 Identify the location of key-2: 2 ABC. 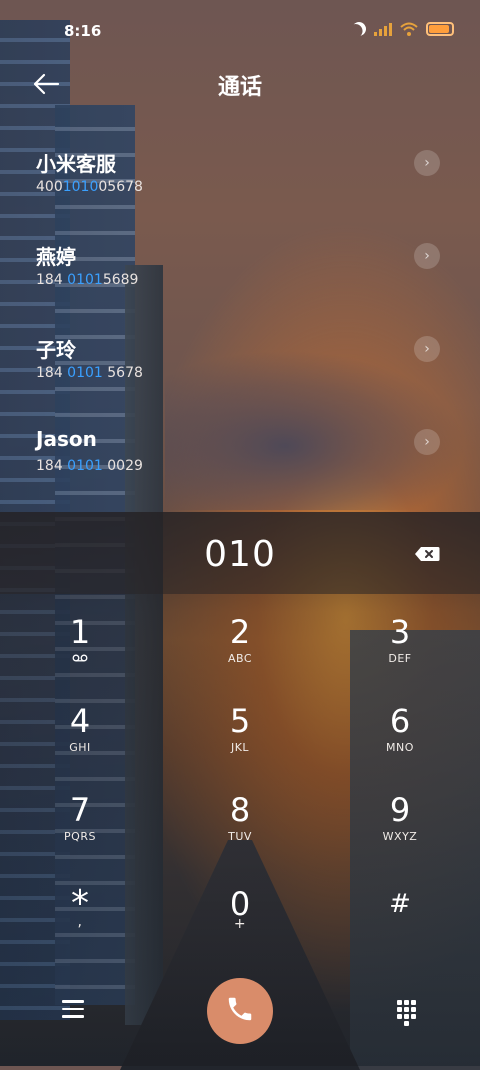
(240, 654).